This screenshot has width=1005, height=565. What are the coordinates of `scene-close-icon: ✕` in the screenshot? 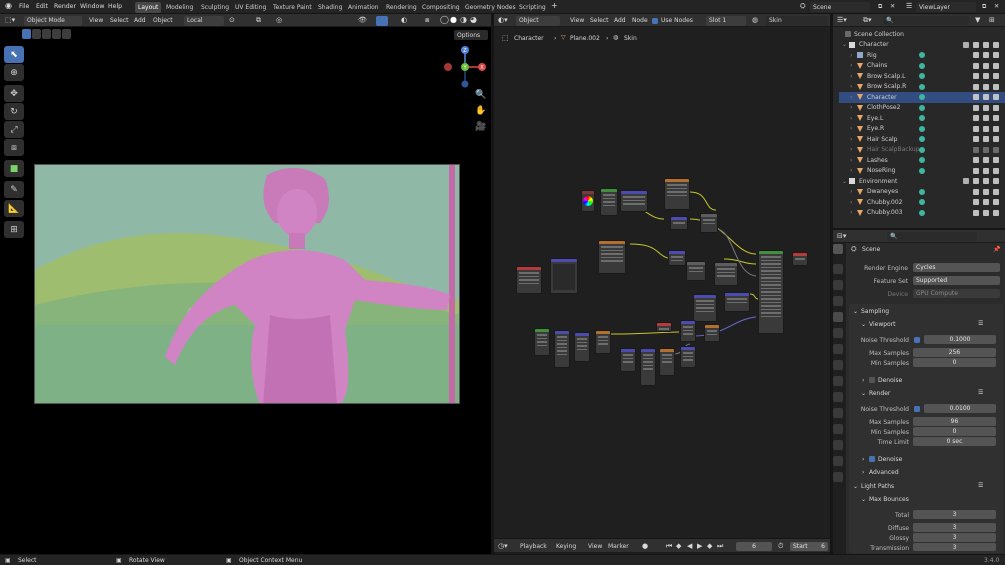 It's located at (892, 6).